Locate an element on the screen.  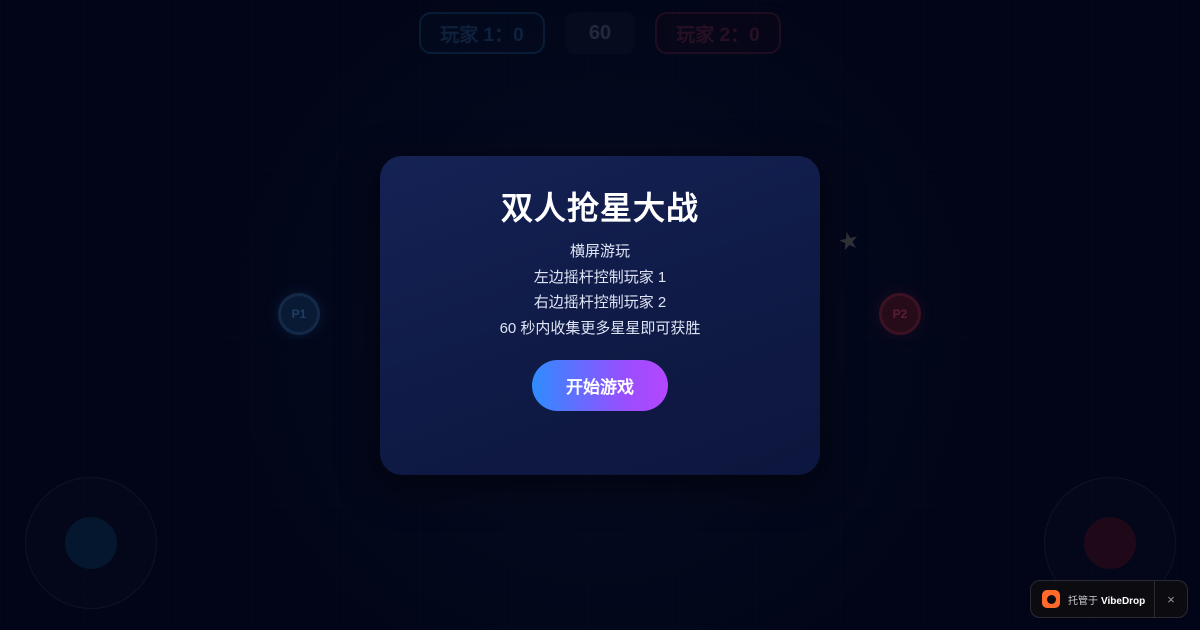
badge-text: 托管于 VibeDrop is located at coordinates (1106, 599).